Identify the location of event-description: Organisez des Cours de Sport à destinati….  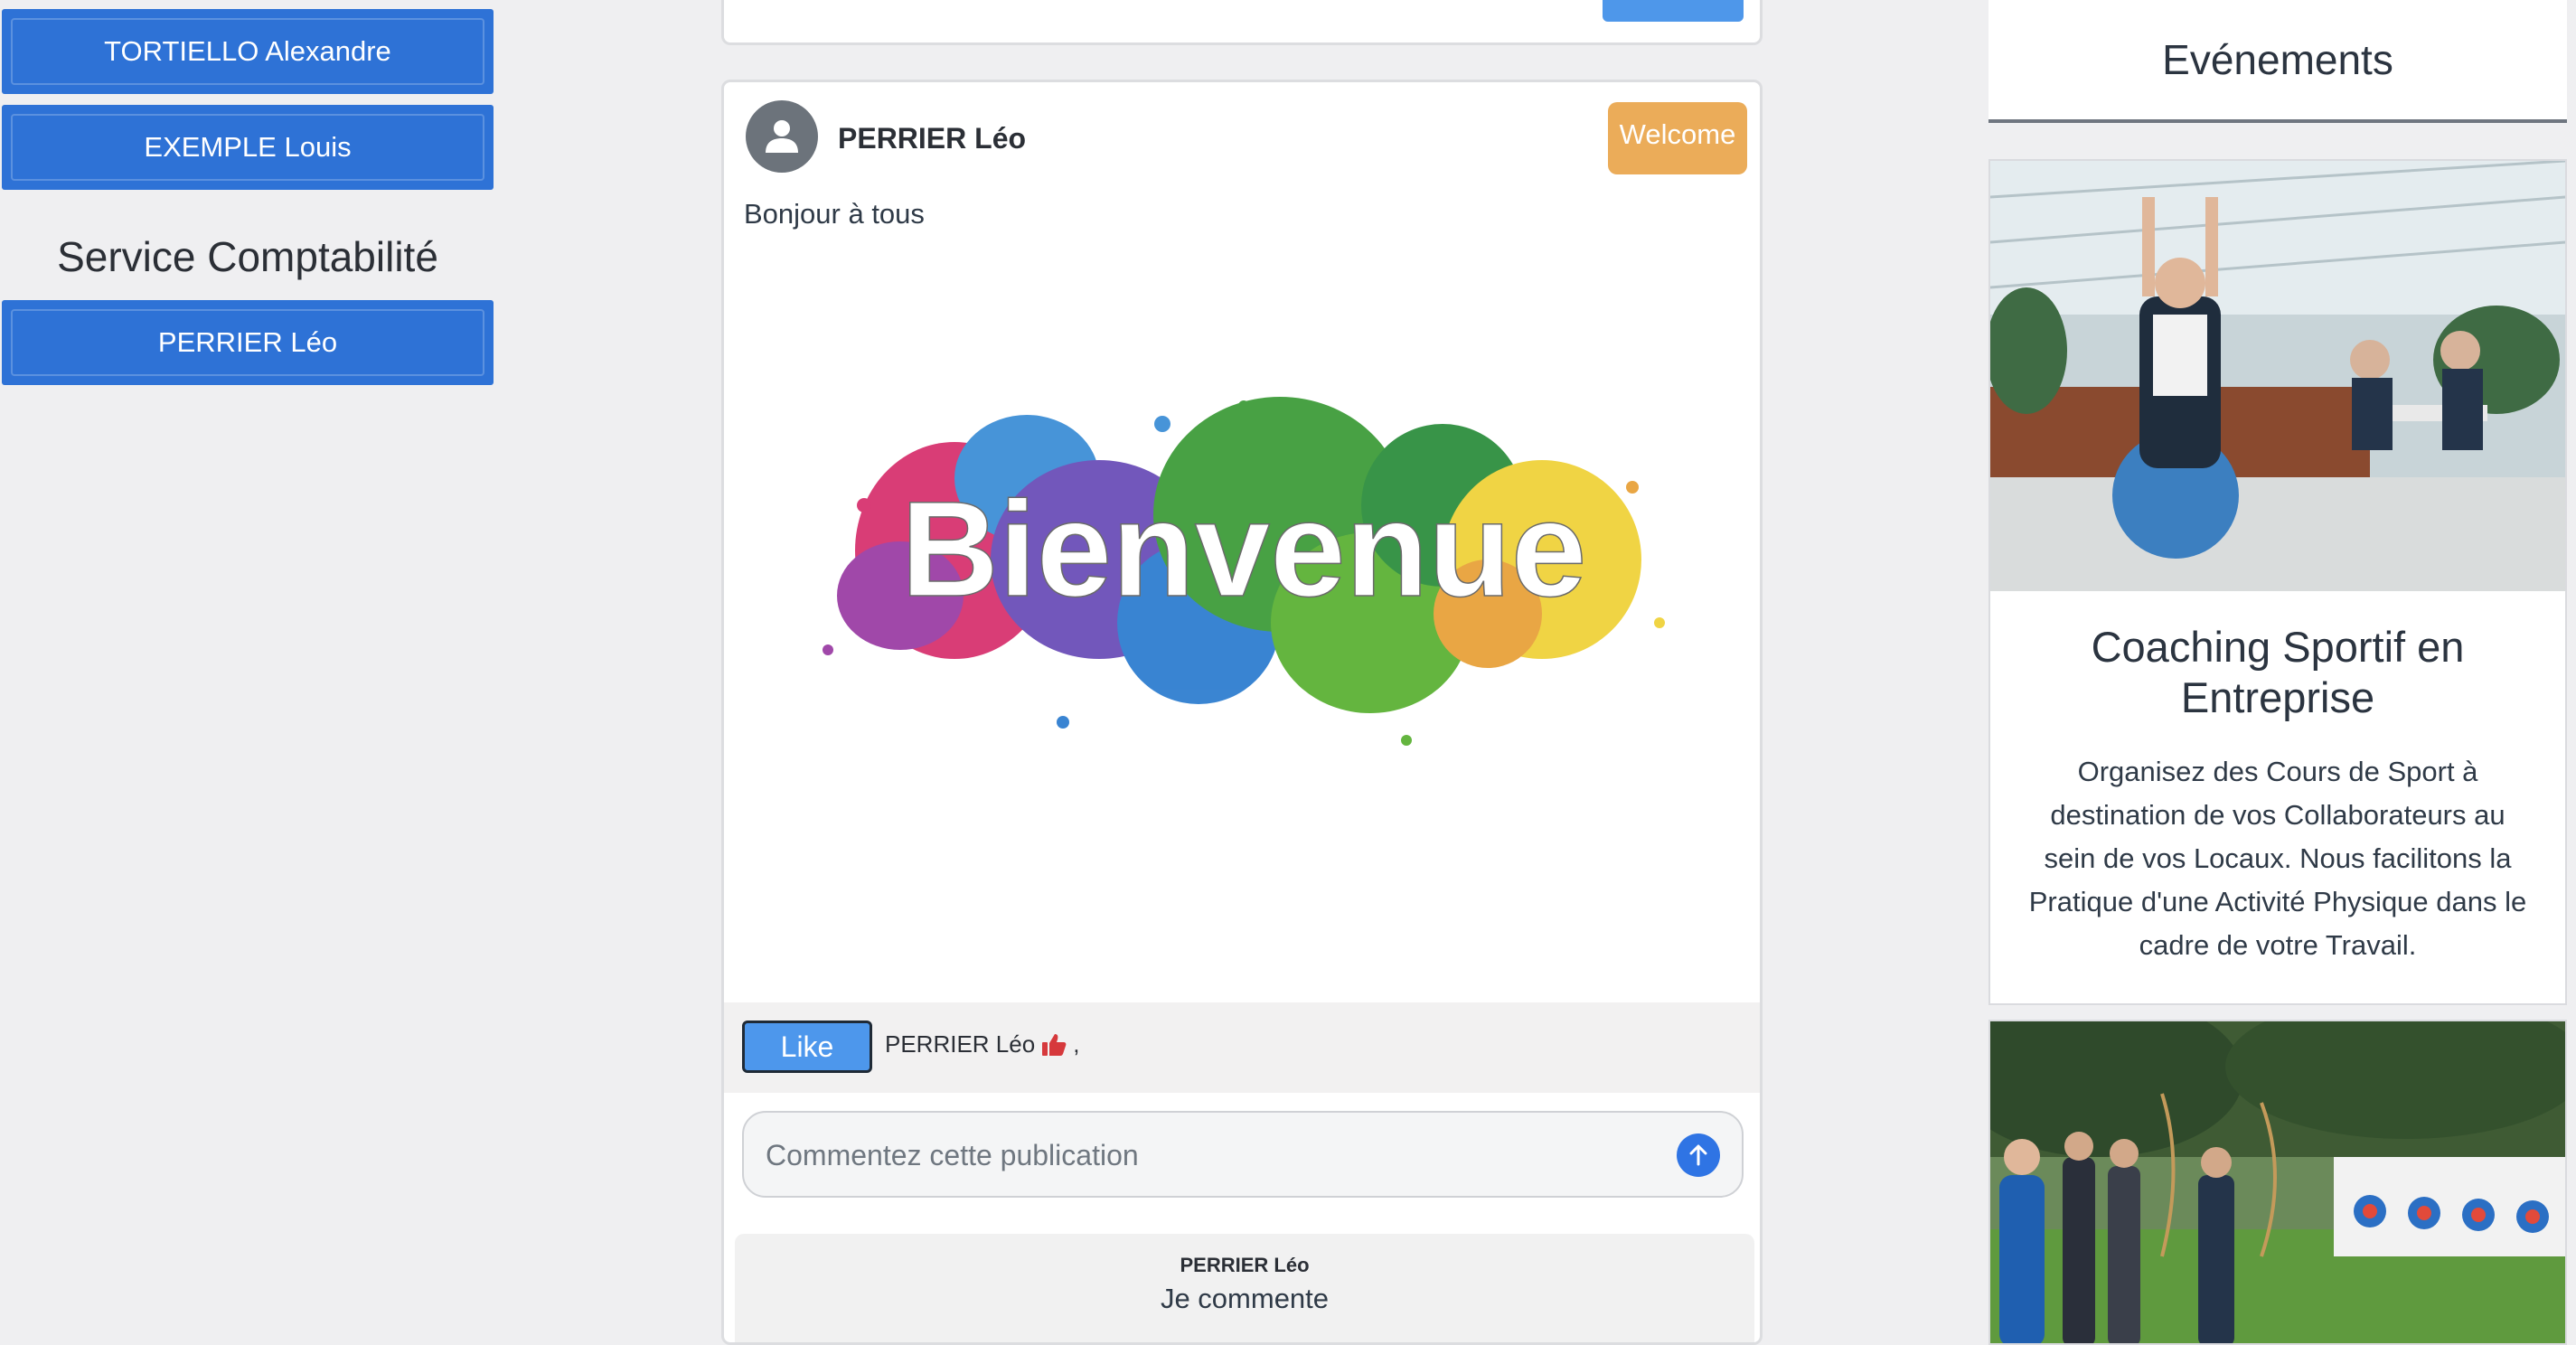
(2277, 858).